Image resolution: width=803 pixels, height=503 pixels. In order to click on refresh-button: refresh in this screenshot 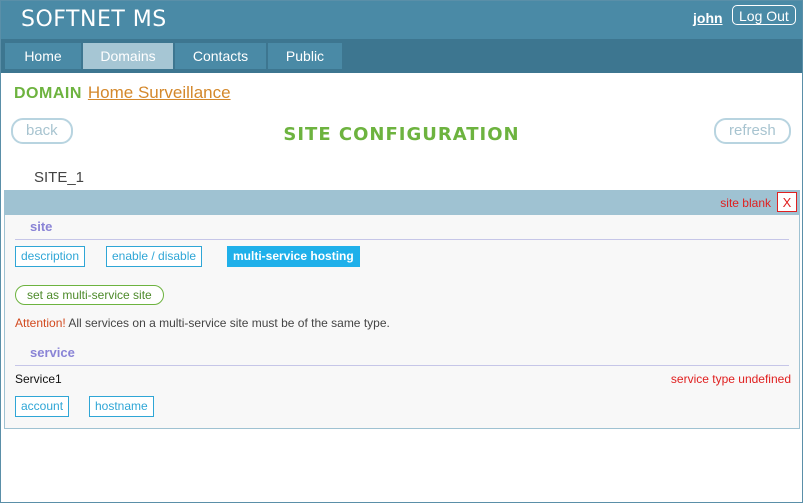, I will do `click(752, 131)`.